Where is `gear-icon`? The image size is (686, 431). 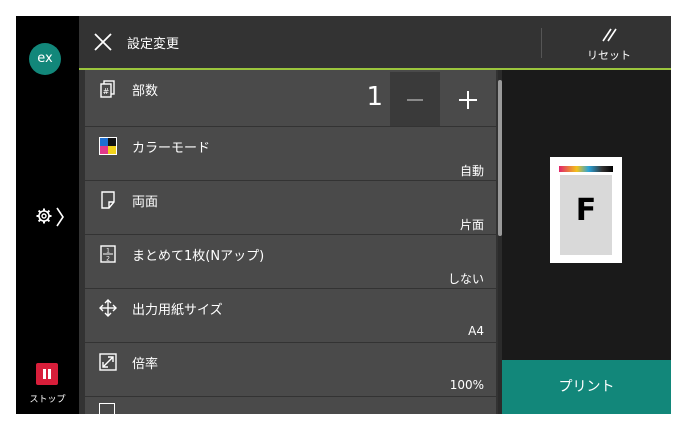
gear-icon is located at coordinates (44, 216).